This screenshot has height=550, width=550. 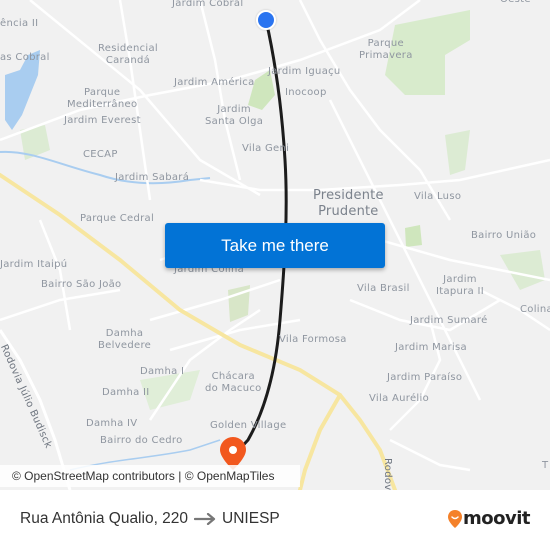 What do you see at coordinates (455, 518) in the screenshot?
I see `moovit-pin-icon` at bounding box center [455, 518].